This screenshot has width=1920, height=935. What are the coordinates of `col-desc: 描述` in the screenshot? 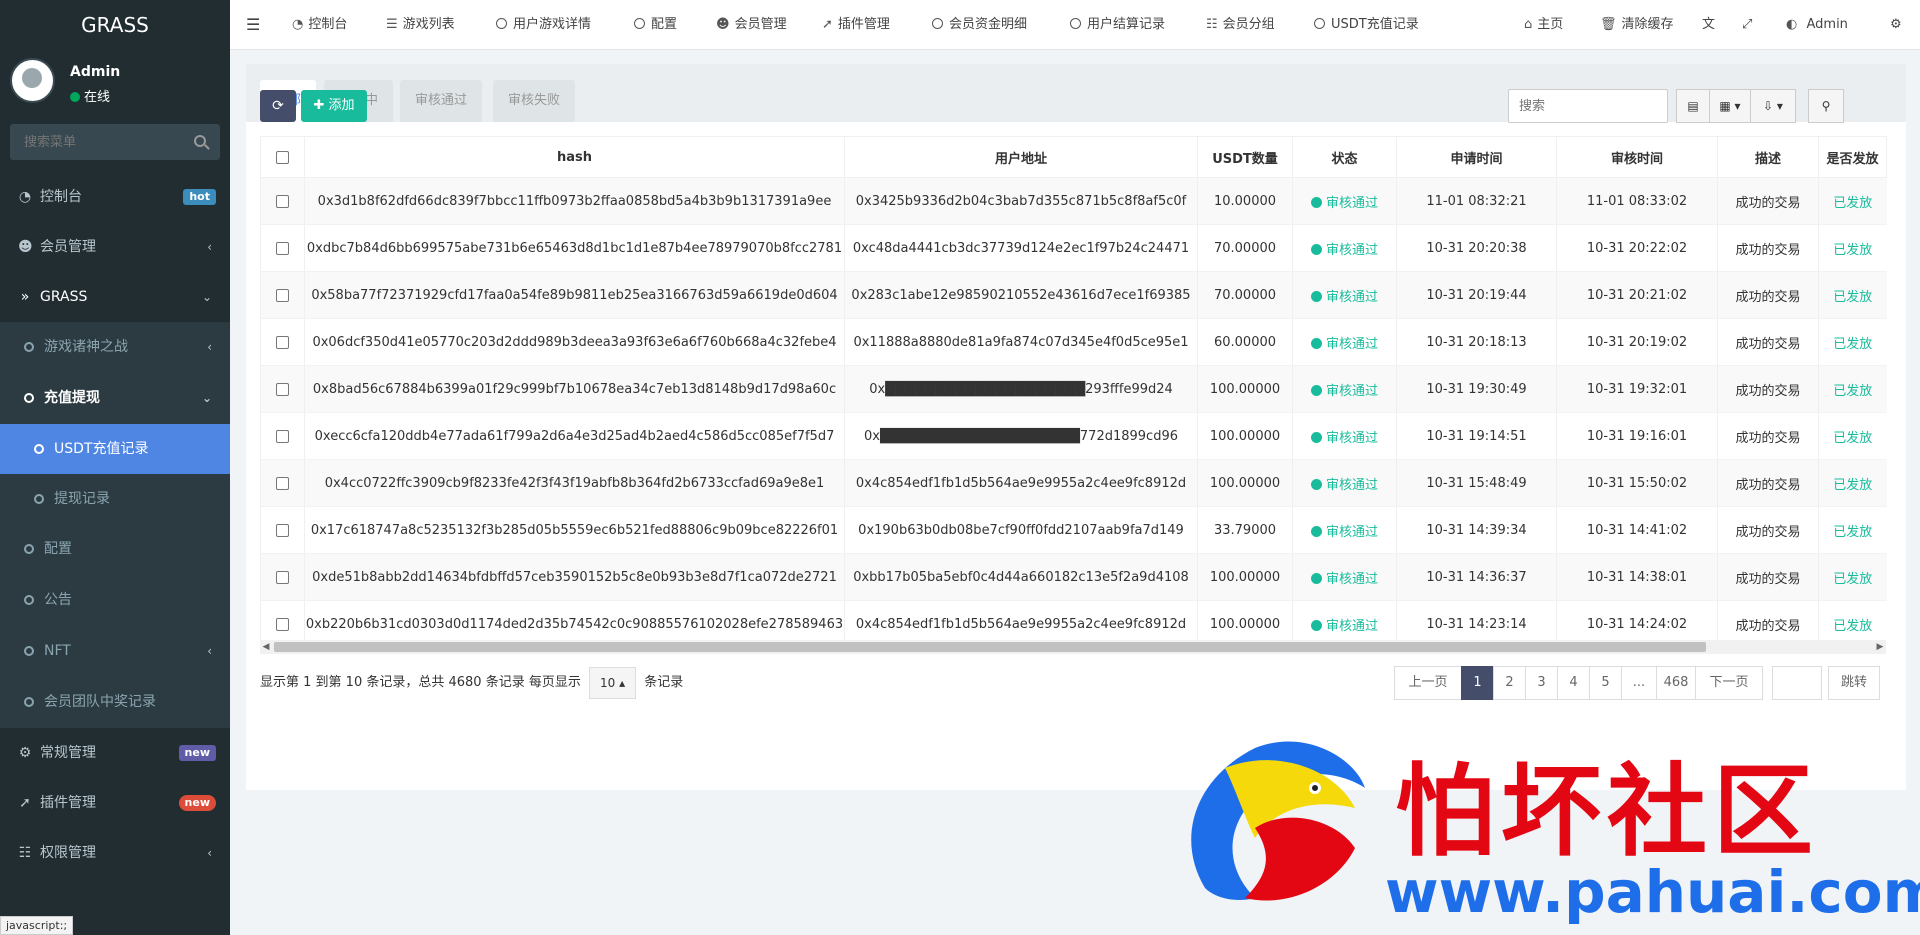 It's located at (1768, 157).